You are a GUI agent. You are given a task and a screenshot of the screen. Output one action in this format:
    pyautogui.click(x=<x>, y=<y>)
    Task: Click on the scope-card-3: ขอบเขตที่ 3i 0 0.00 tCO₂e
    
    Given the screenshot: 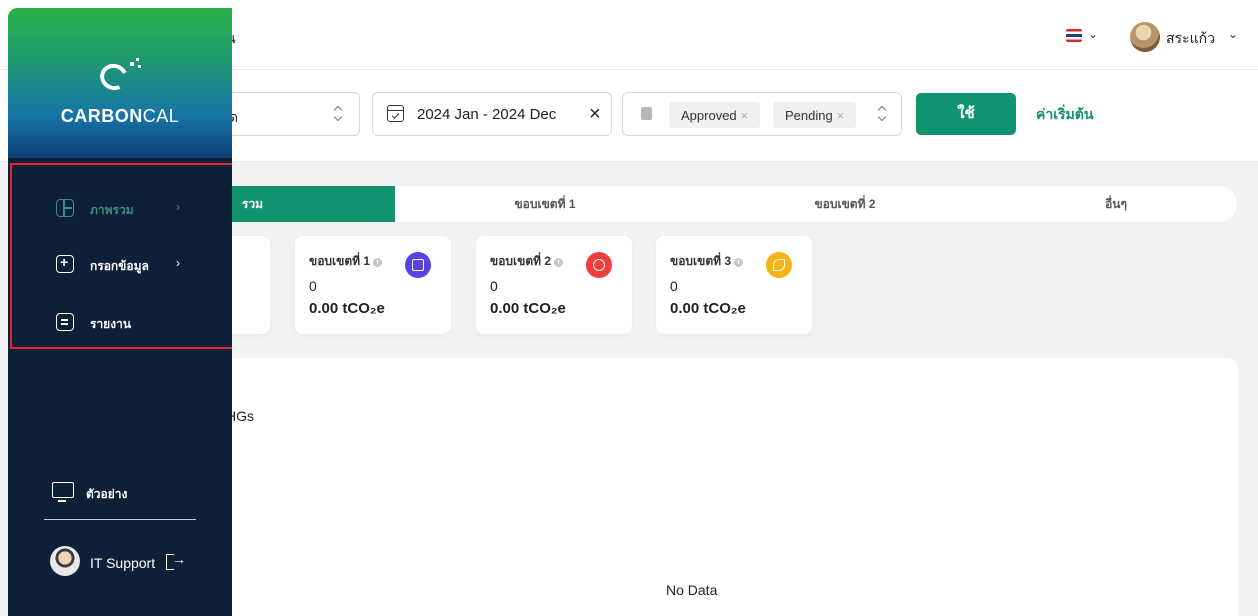 What is the action you would take?
    pyautogui.click(x=734, y=285)
    